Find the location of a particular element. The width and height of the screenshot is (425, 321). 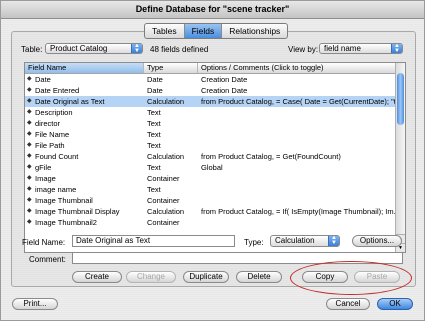

field-name-cell: ◆ Date is located at coordinates (84, 79).